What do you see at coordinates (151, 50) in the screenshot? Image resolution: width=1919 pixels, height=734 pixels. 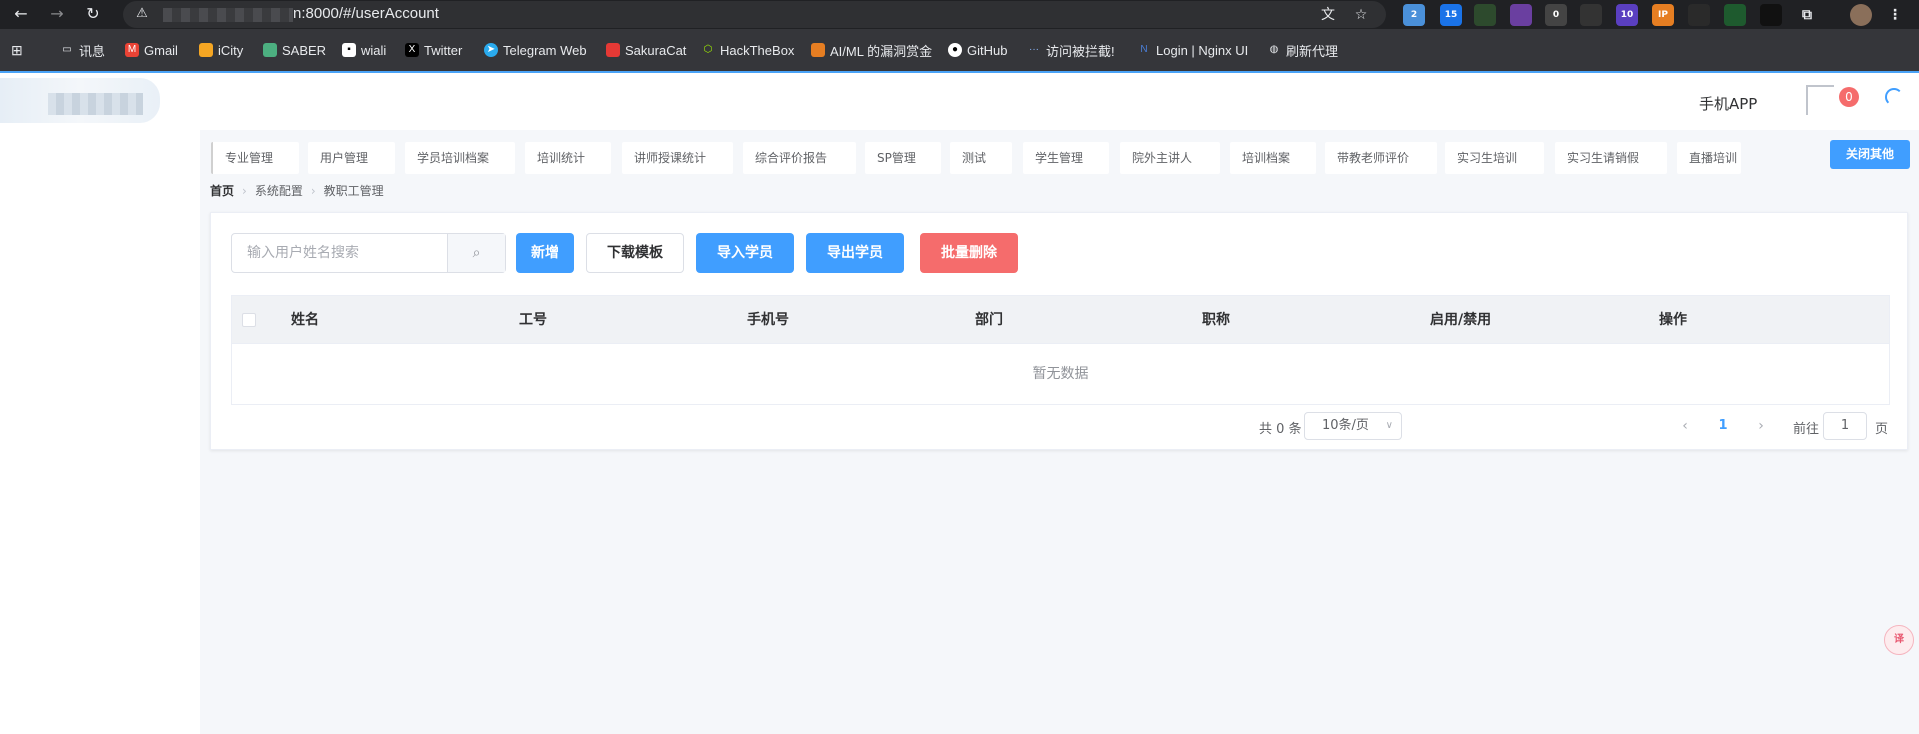 I see `bookmark-item: M Gmail` at bounding box center [151, 50].